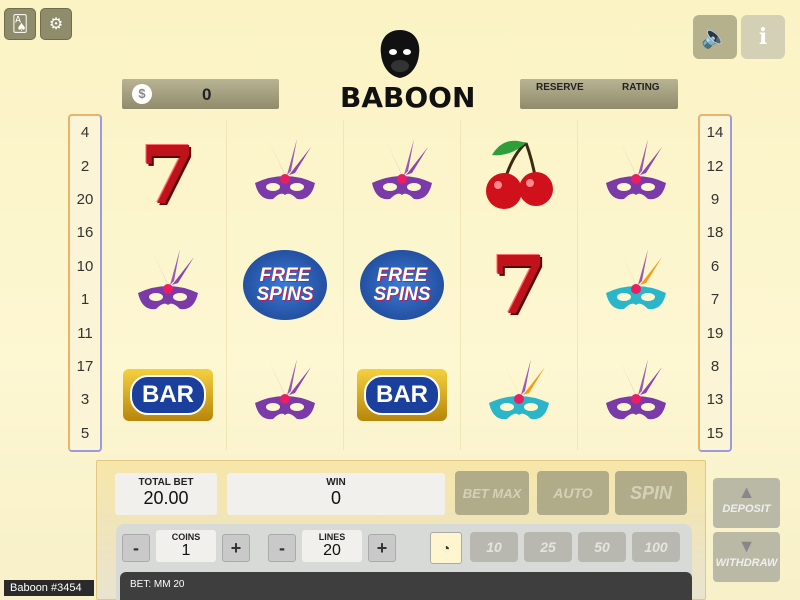 This screenshot has height=600, width=800. I want to click on logo-text: BABOON, so click(408, 97).